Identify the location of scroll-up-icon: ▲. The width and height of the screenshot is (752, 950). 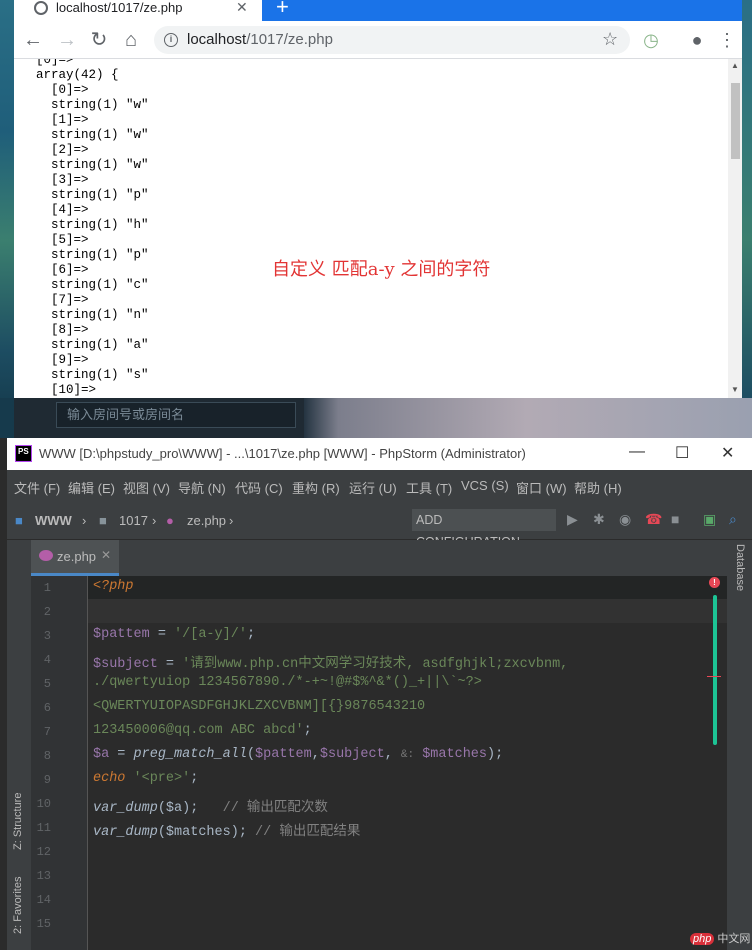
(735, 65).